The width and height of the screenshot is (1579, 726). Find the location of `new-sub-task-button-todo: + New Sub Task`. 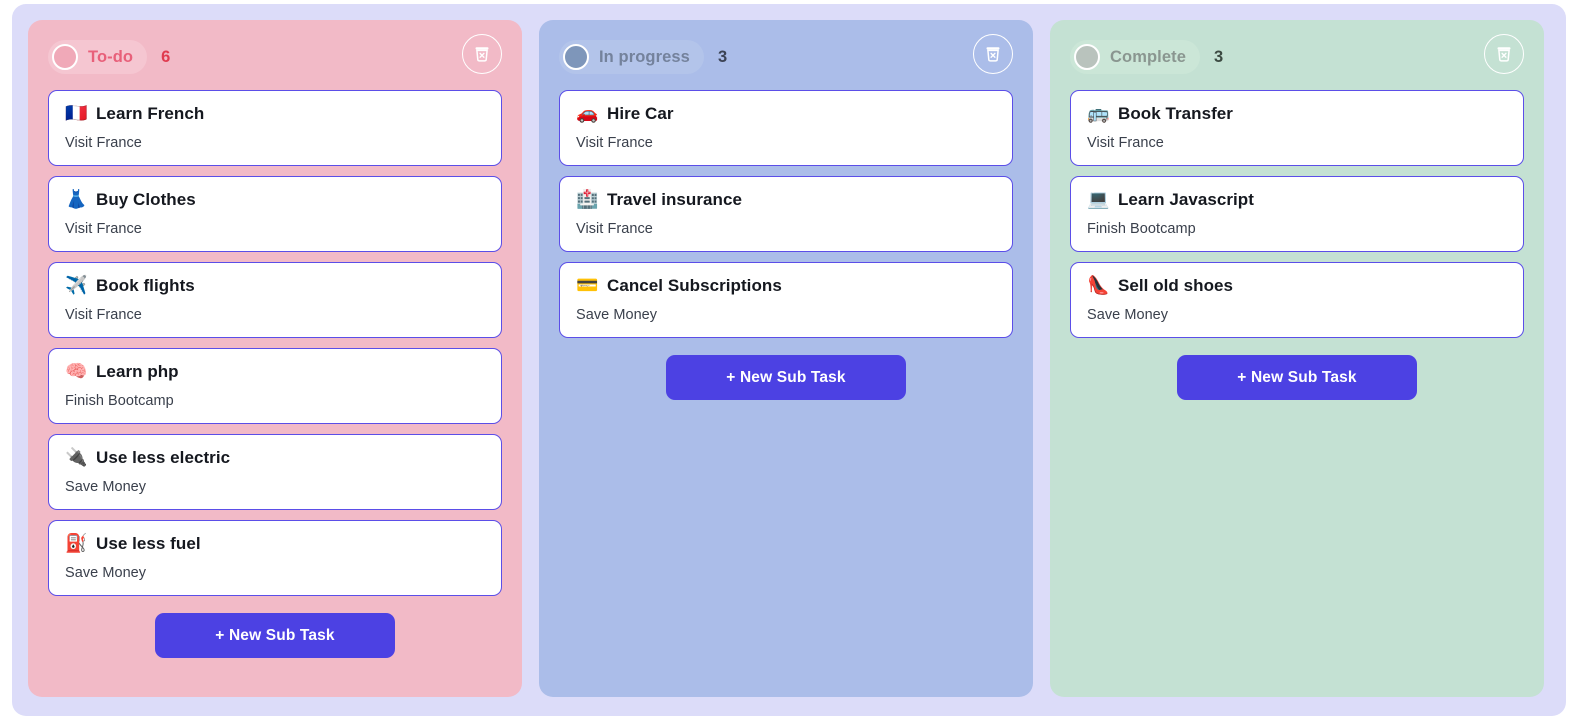

new-sub-task-button-todo: + New Sub Task is located at coordinates (275, 635).